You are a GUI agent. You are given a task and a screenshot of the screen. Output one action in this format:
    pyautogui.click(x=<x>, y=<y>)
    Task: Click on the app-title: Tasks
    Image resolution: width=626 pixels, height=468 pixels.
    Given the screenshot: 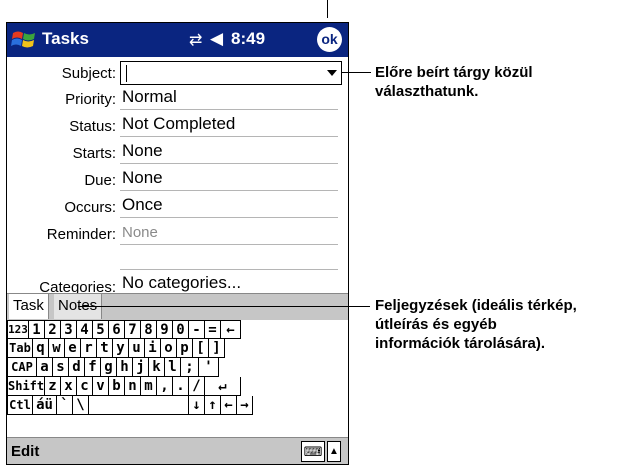 What is the action you would take?
    pyautogui.click(x=65, y=38)
    